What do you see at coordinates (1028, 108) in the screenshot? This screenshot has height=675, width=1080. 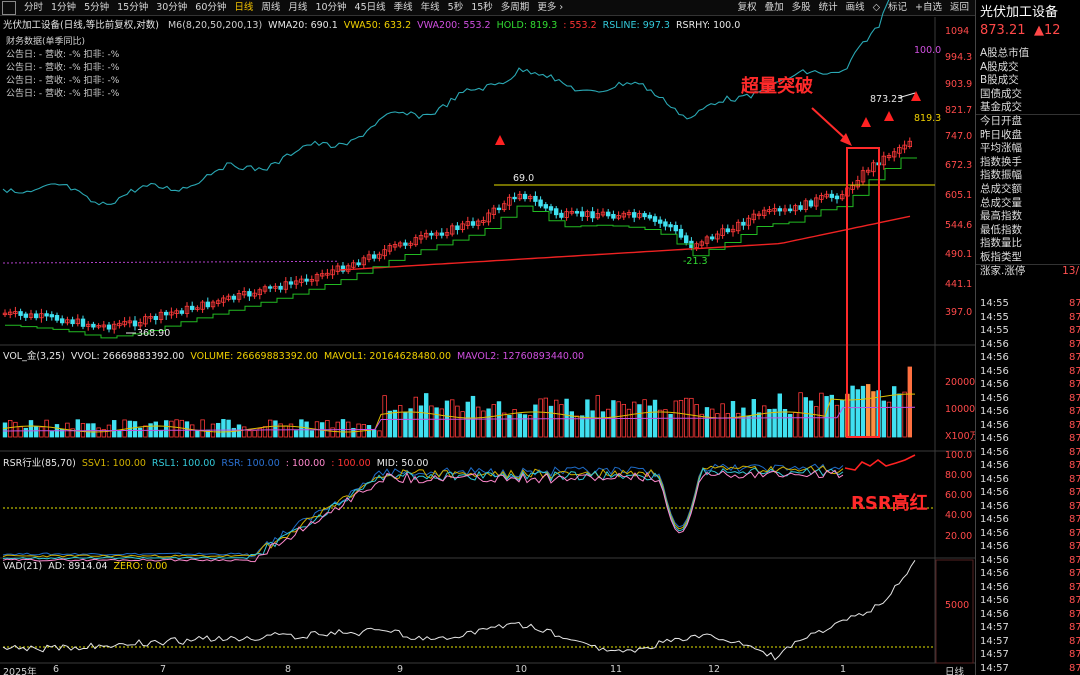 I see `quote-field-row: 基金成交` at bounding box center [1028, 108].